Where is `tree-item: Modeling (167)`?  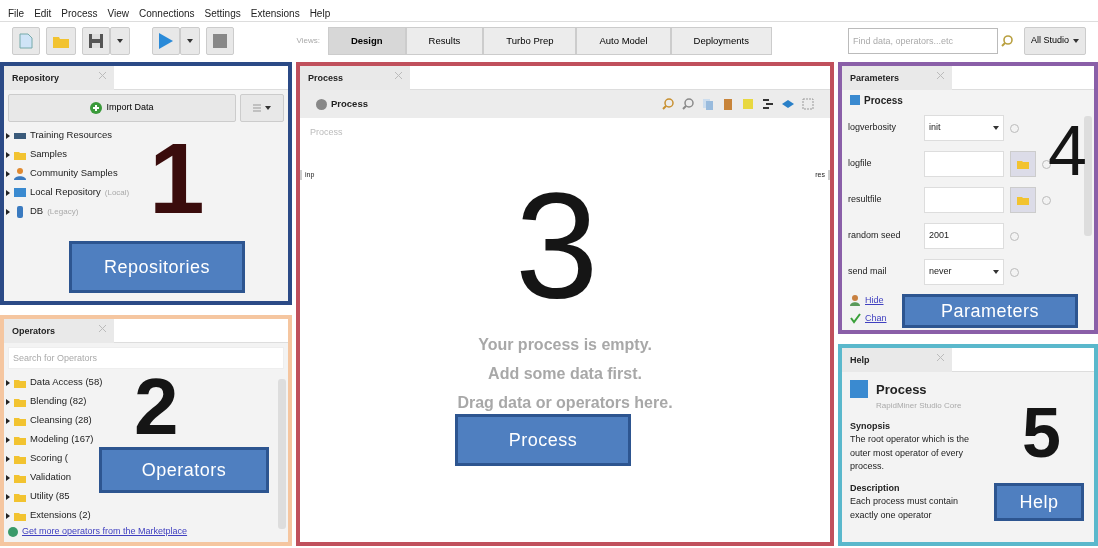
tree-item: Modeling (167) is located at coordinates (62, 439).